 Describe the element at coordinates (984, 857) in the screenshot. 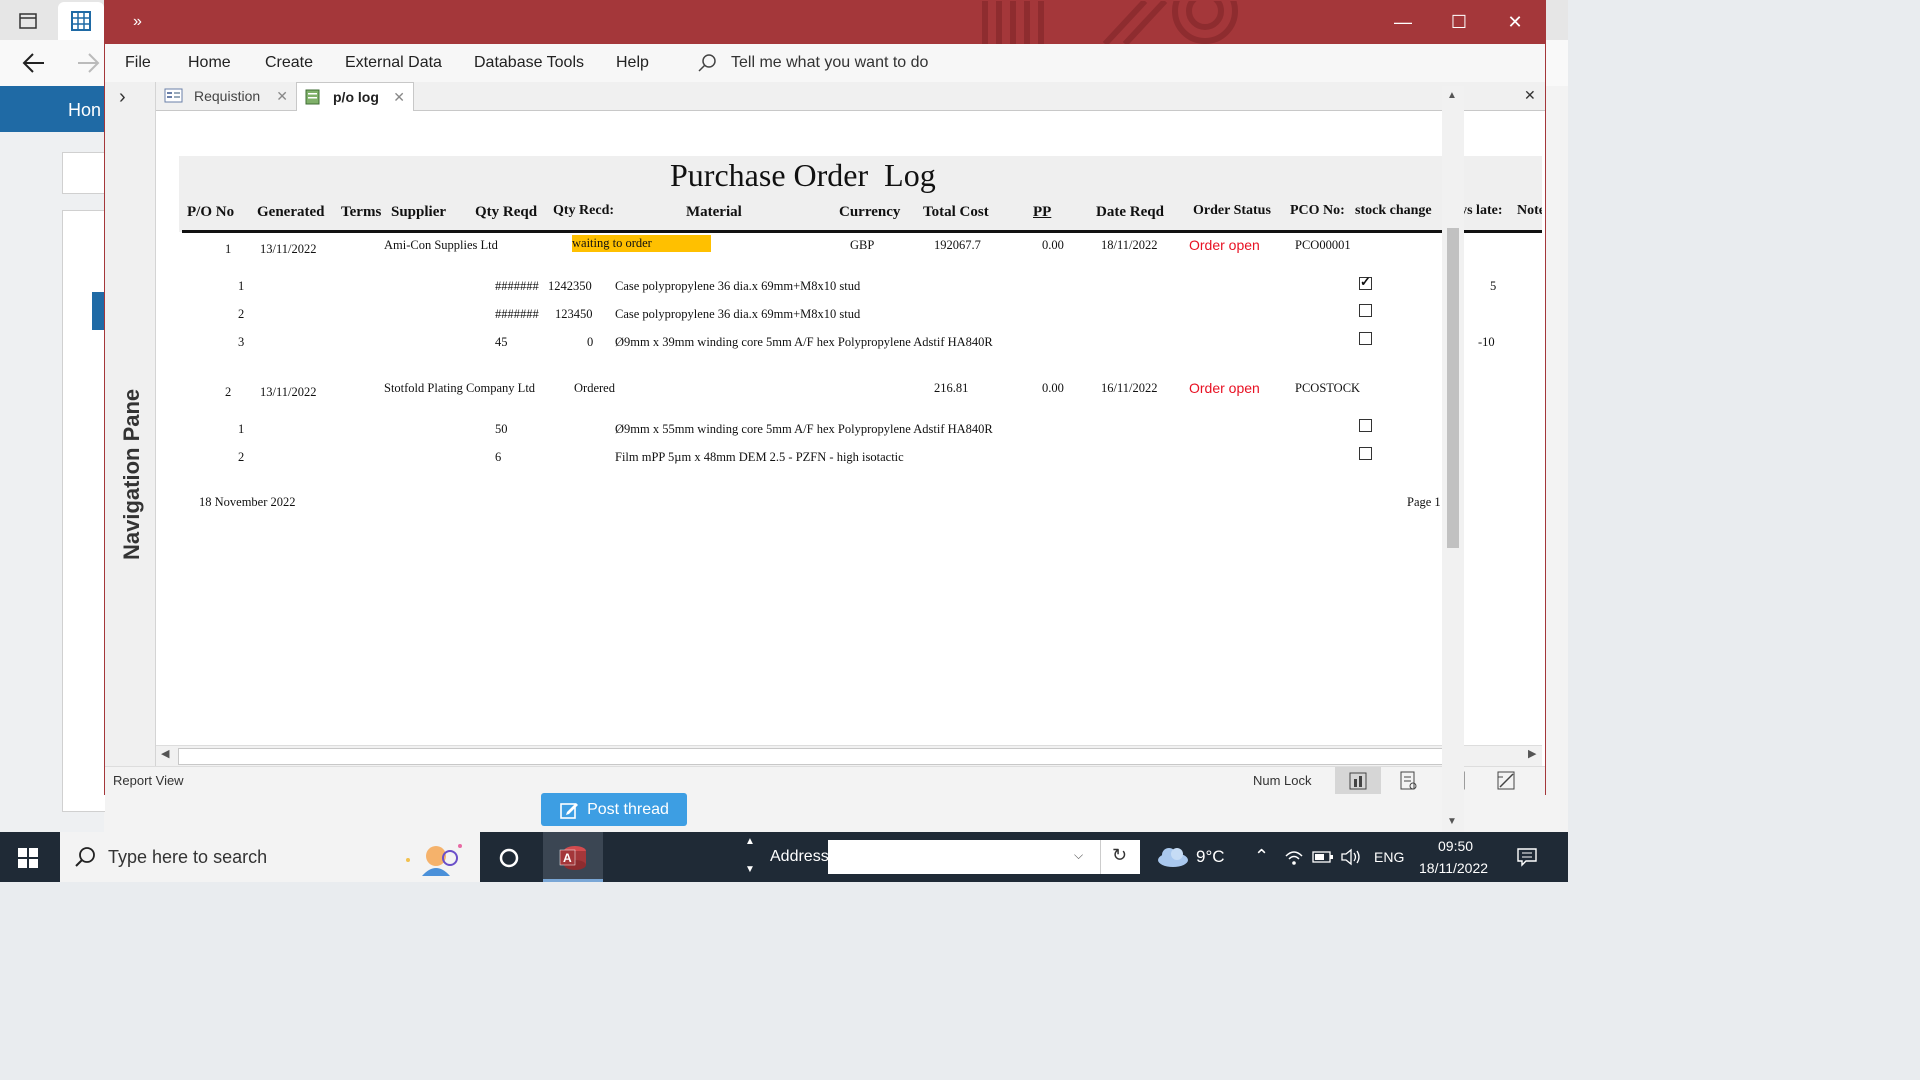

I see `address-input: ⌵ ↻` at that location.